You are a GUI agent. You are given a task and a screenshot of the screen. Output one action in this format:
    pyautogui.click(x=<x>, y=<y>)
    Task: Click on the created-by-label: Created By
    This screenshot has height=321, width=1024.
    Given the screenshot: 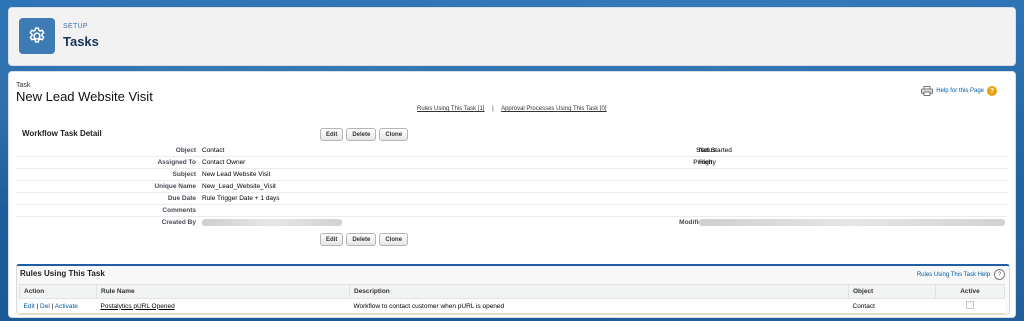 What is the action you would take?
    pyautogui.click(x=178, y=222)
    